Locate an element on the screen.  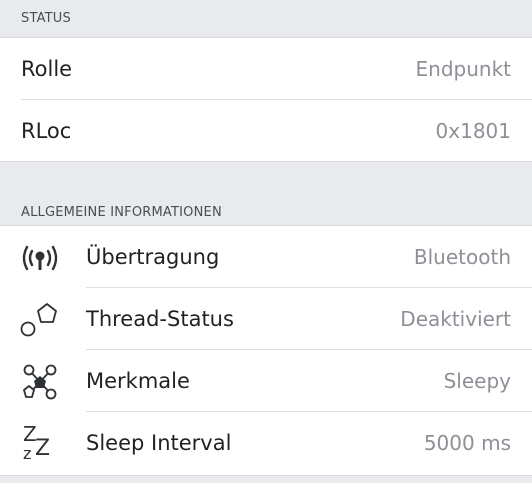
role-value: Endpunkt is located at coordinates (463, 69).